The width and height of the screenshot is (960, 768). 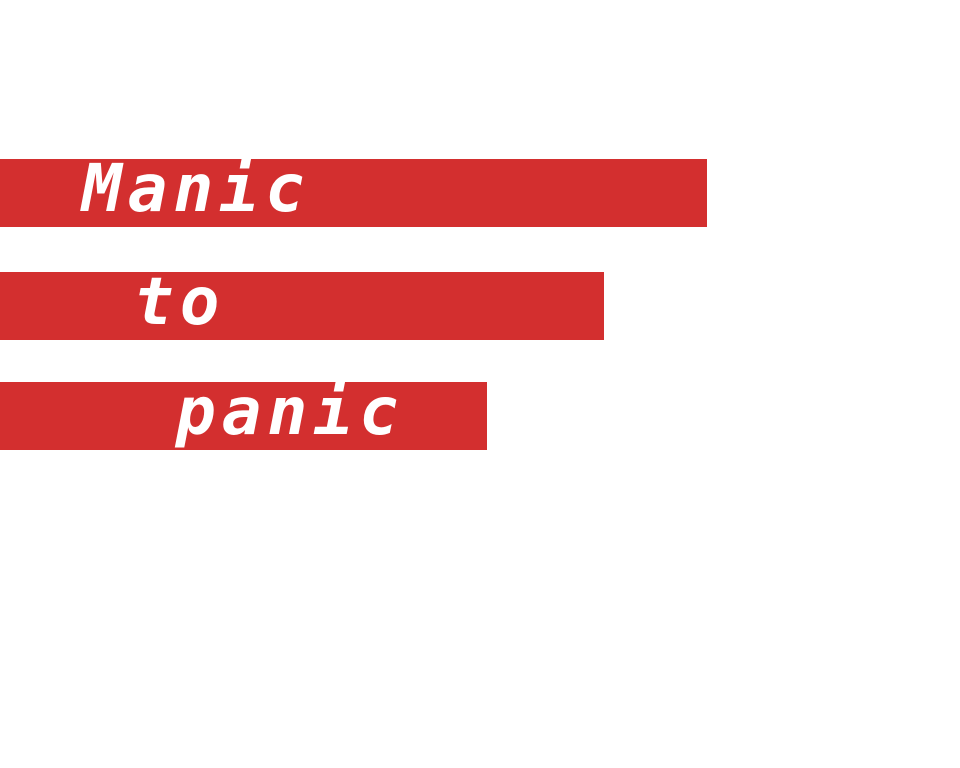 I want to click on word-panic: panic, so click(x=290, y=411).